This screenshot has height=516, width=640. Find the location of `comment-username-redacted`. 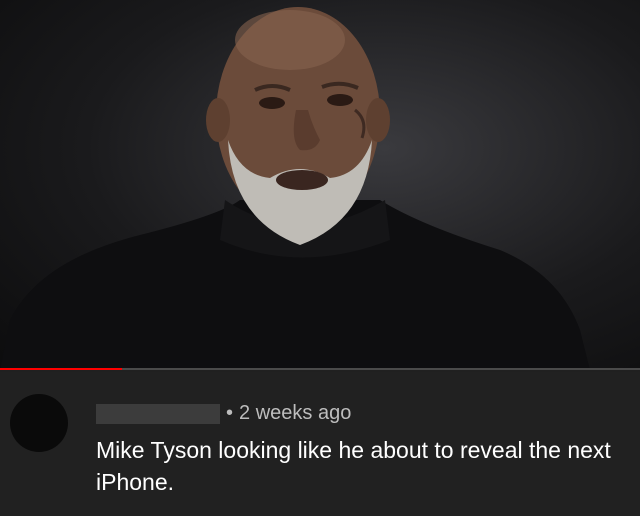

comment-username-redacted is located at coordinates (158, 413).